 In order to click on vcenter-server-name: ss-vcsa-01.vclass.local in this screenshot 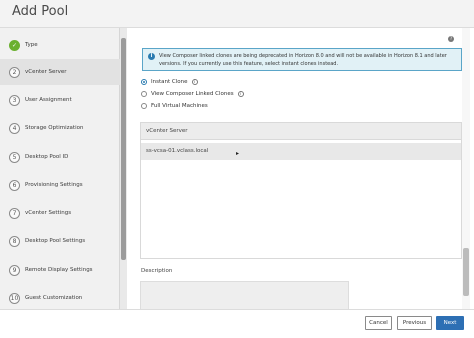, I will do `click(177, 151)`.